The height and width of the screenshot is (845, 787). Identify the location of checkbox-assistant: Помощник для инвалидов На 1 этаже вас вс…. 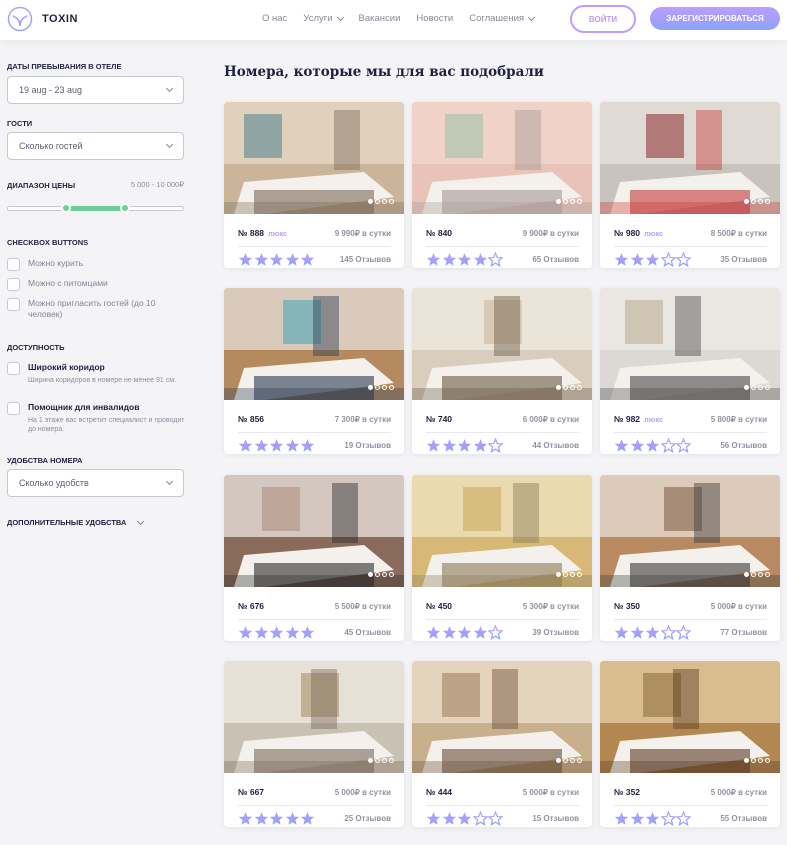
(97, 418).